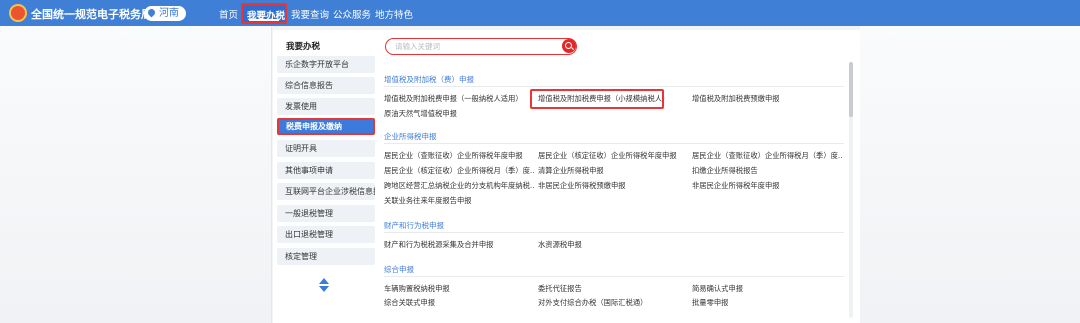 This screenshot has height=323, width=1080. What do you see at coordinates (582, 186) in the screenshot?
I see `service-link: 非居民企业所得税预缴申报` at bounding box center [582, 186].